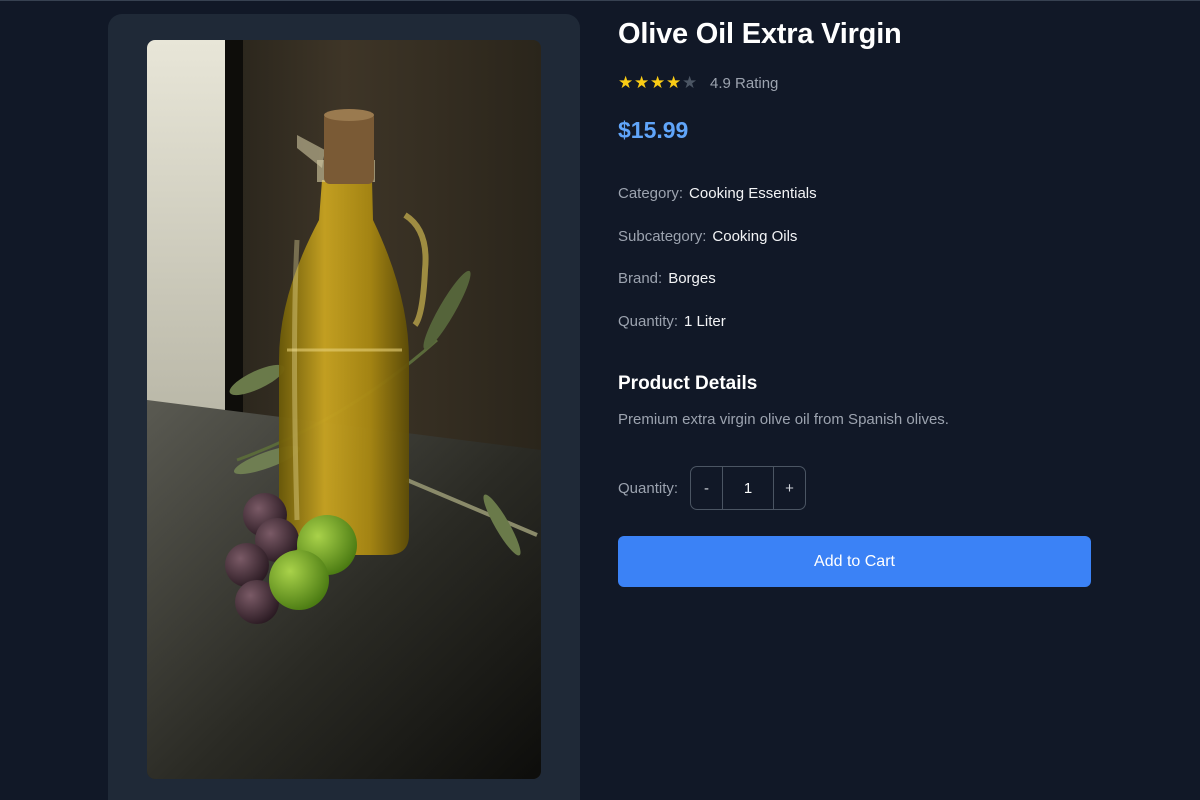 The width and height of the screenshot is (1200, 800). I want to click on star-empty-icon: ★, so click(690, 82).